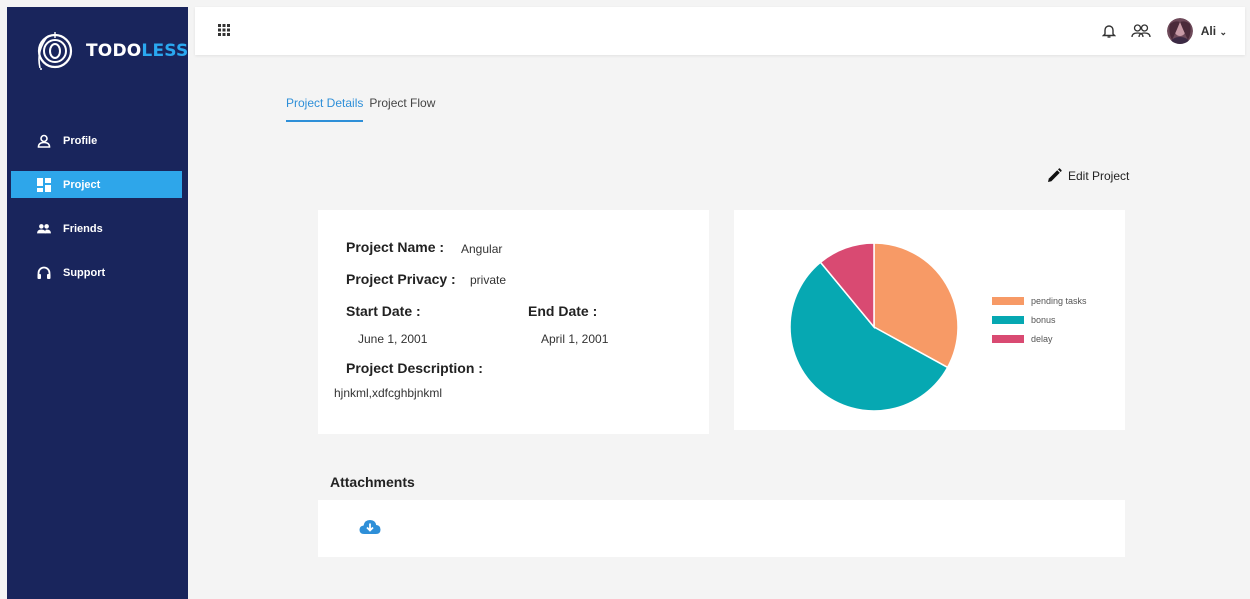 The width and height of the screenshot is (1250, 599). I want to click on sidebar-item-friends: Friends, so click(96, 228).